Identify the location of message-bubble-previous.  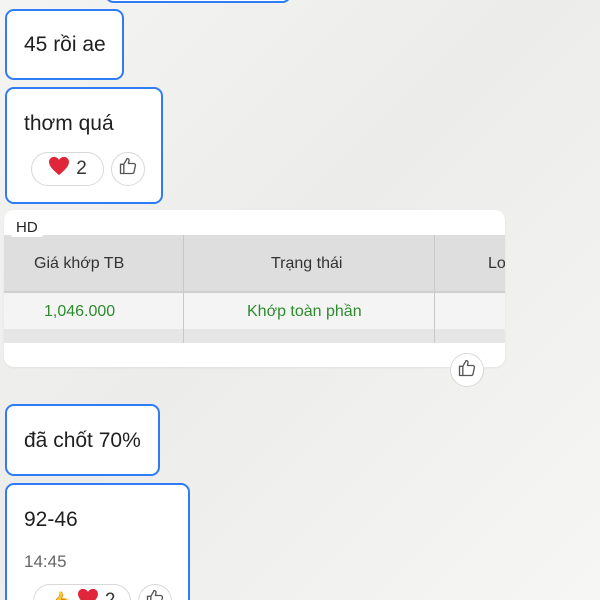
(198, 1).